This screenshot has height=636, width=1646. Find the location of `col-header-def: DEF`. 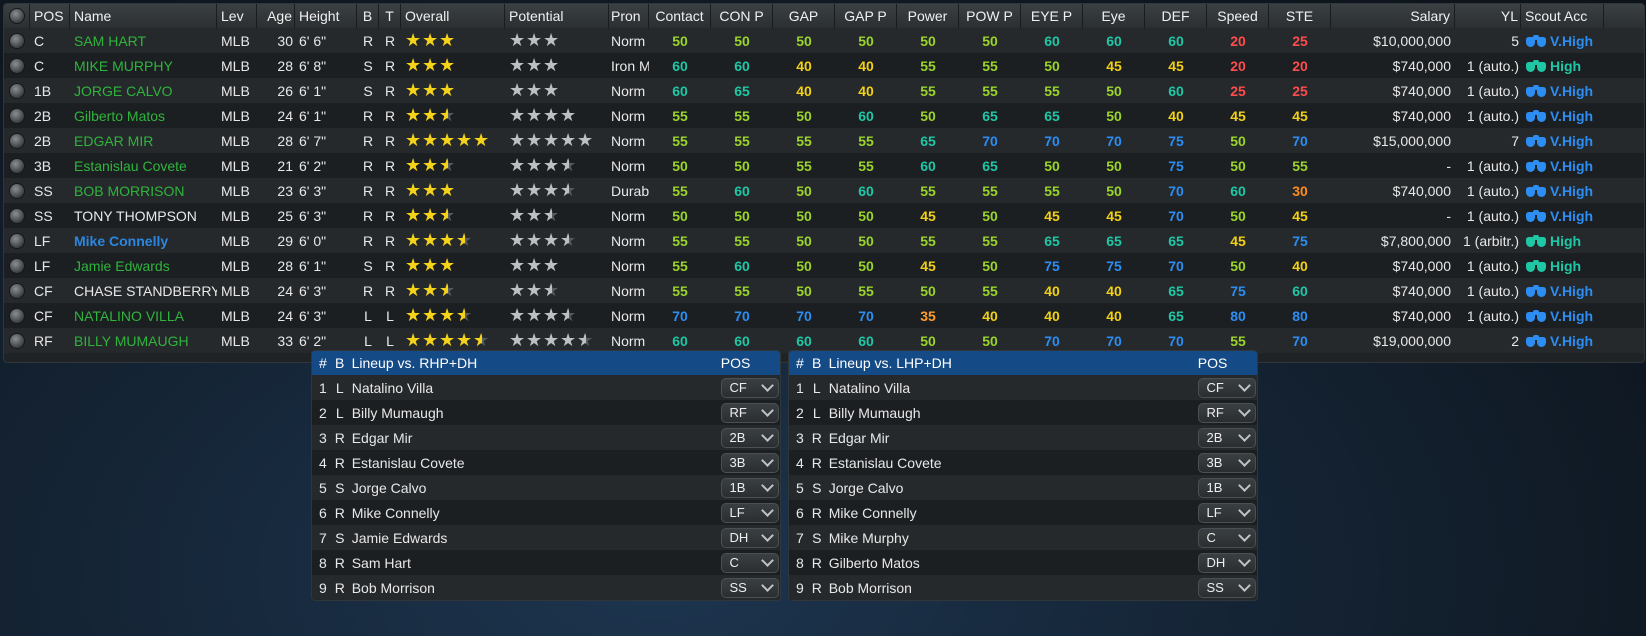

col-header-def: DEF is located at coordinates (1176, 16).